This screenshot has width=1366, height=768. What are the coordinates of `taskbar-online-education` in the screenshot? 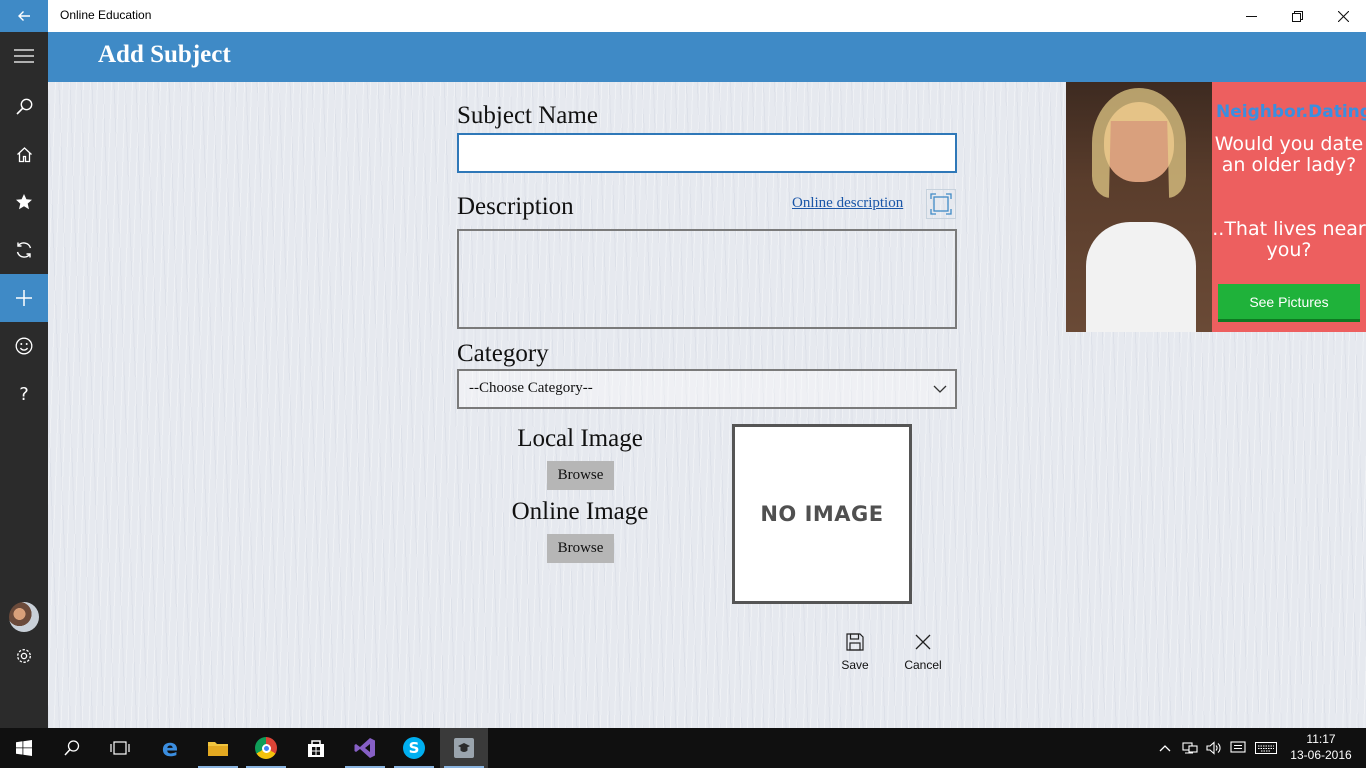 It's located at (464, 748).